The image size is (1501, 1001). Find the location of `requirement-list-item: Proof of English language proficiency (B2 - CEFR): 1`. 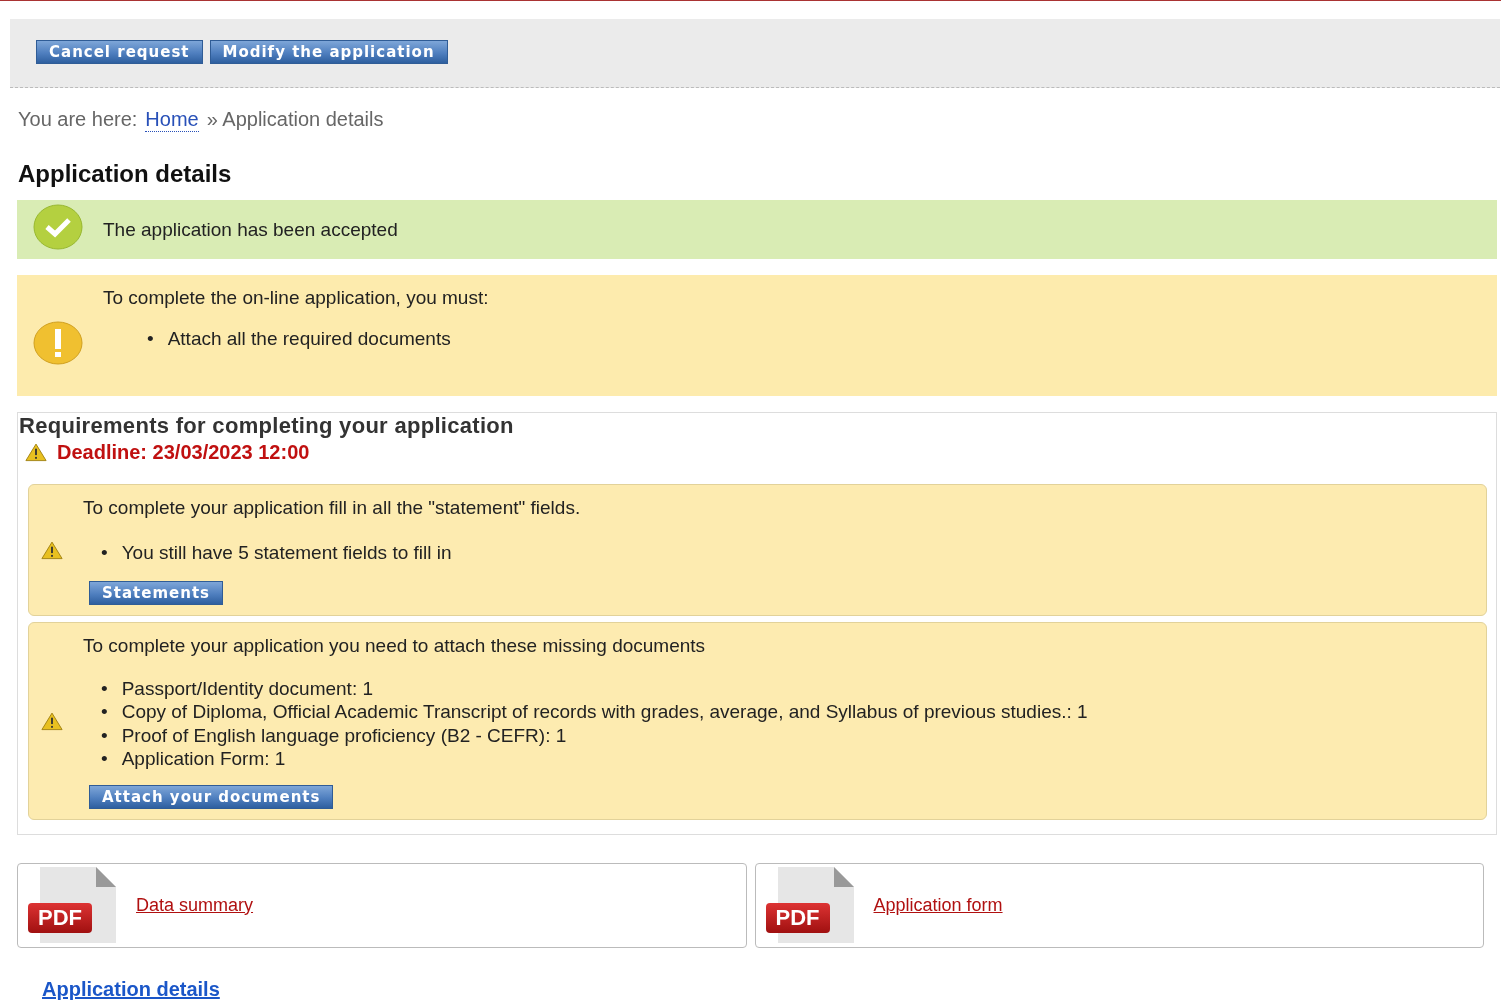

requirement-list-item: Proof of English language proficiency (B2 - CEFR): 1 is located at coordinates (344, 735).